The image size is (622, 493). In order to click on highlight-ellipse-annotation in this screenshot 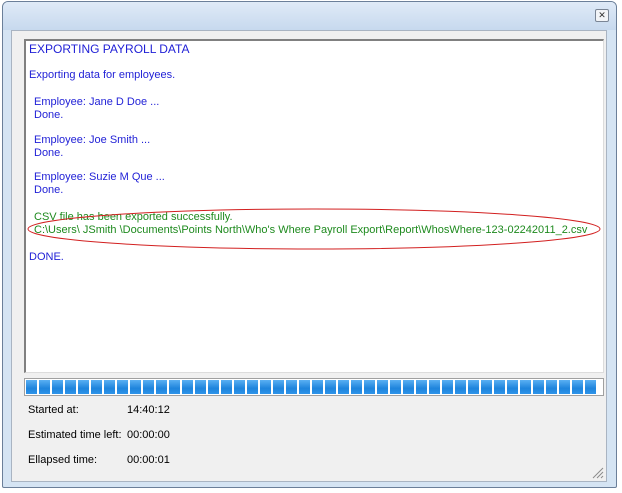, I will do `click(314, 229)`.